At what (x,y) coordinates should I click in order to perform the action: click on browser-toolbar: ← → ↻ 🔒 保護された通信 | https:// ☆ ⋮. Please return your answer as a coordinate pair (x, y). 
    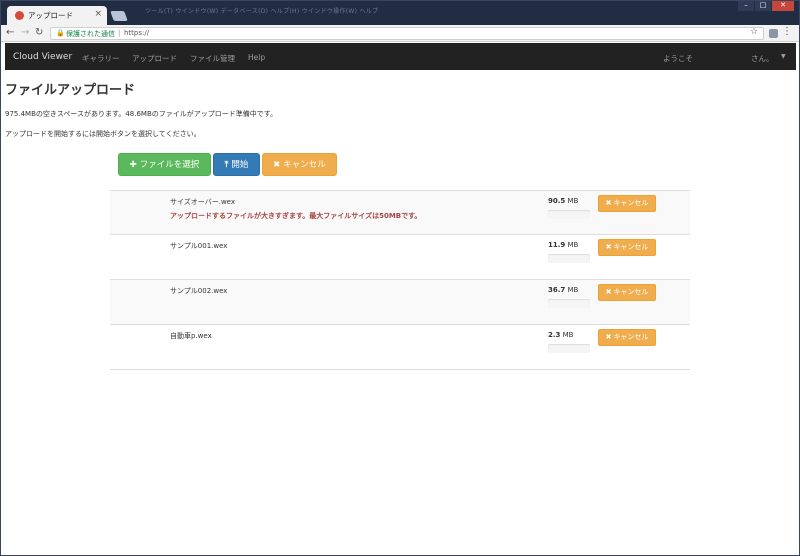
    Looking at the image, I should click on (400, 33).